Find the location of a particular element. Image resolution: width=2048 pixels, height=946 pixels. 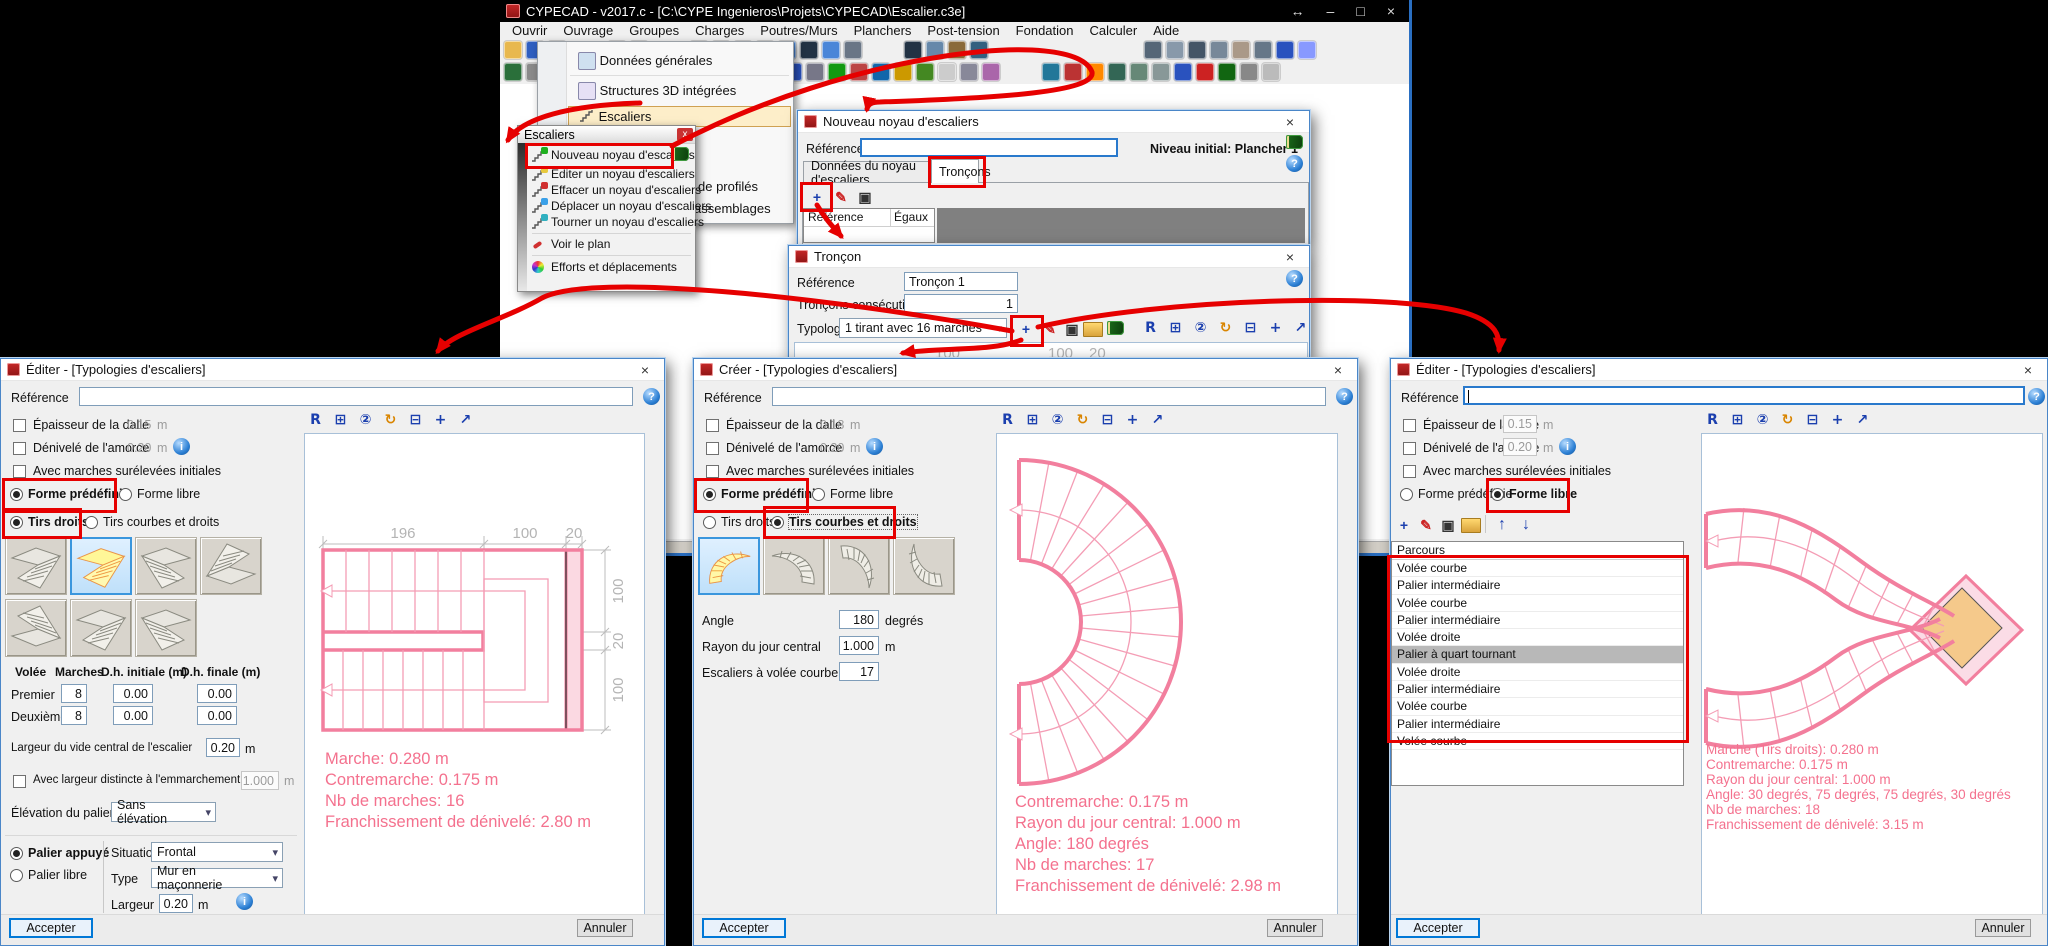

tab-troncons: Tronçons is located at coordinates (961, 171).